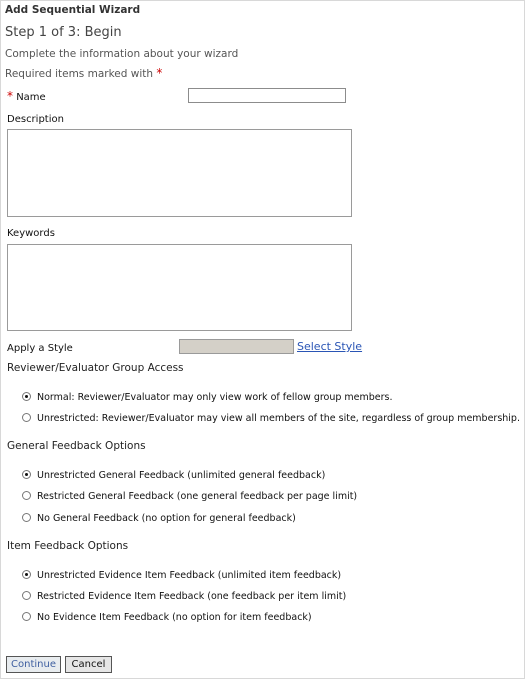 This screenshot has width=525, height=679. What do you see at coordinates (31, 233) in the screenshot?
I see `keywords-label: Keywords` at bounding box center [31, 233].